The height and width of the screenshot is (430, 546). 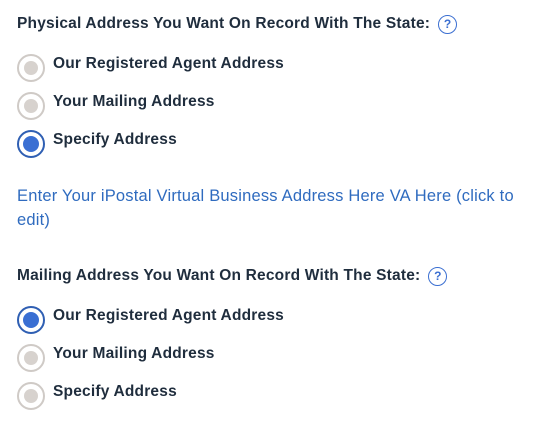 I want to click on physical-option-label: Our Registered Agent Address, so click(x=168, y=63).